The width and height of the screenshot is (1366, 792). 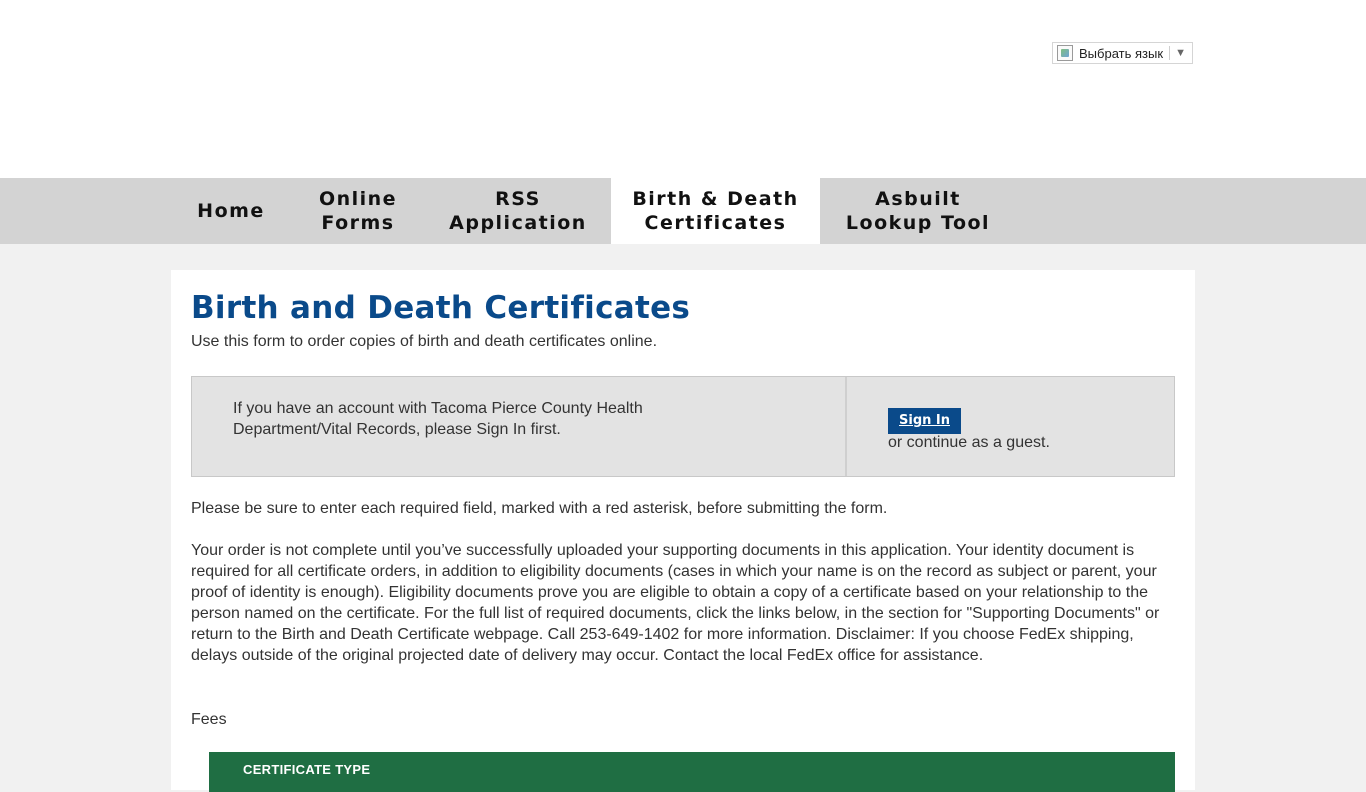 I want to click on nav-item-home: Home, so click(x=231, y=211).